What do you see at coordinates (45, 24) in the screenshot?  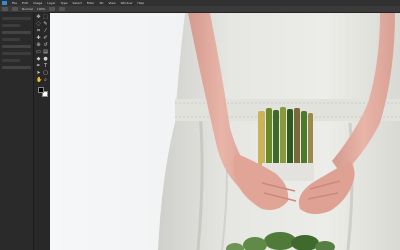 I see `quick-select-icon: ✎` at bounding box center [45, 24].